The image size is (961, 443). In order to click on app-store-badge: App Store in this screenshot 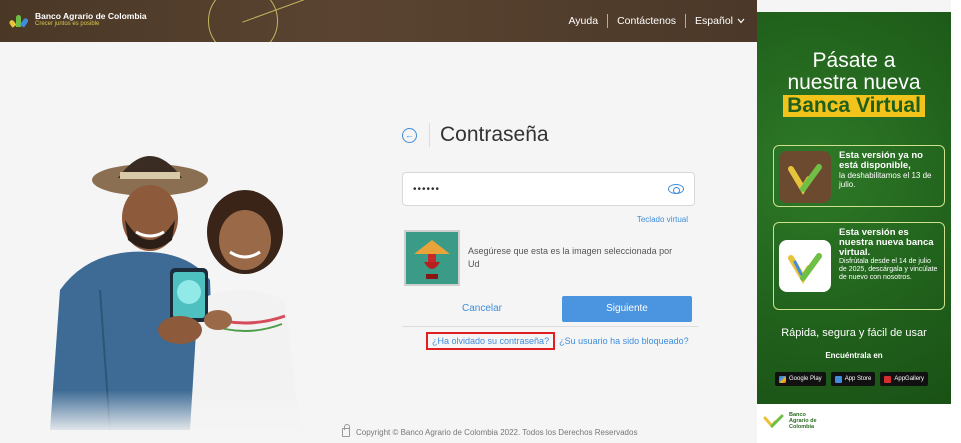, I will do `click(853, 379)`.